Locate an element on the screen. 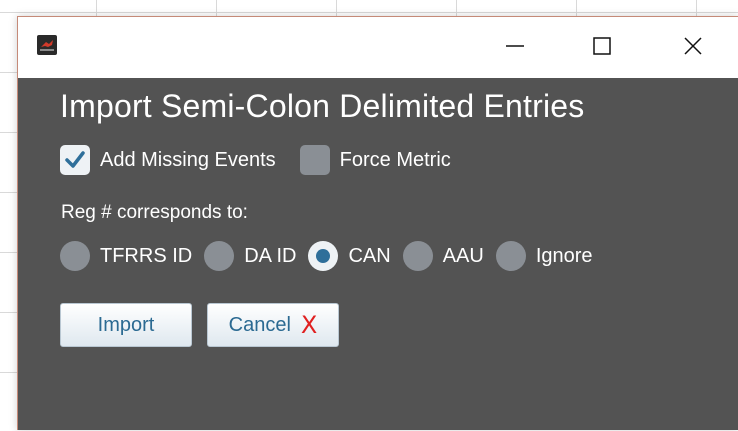 This screenshot has width=738, height=431. cancel-x-icon: X is located at coordinates (309, 325).